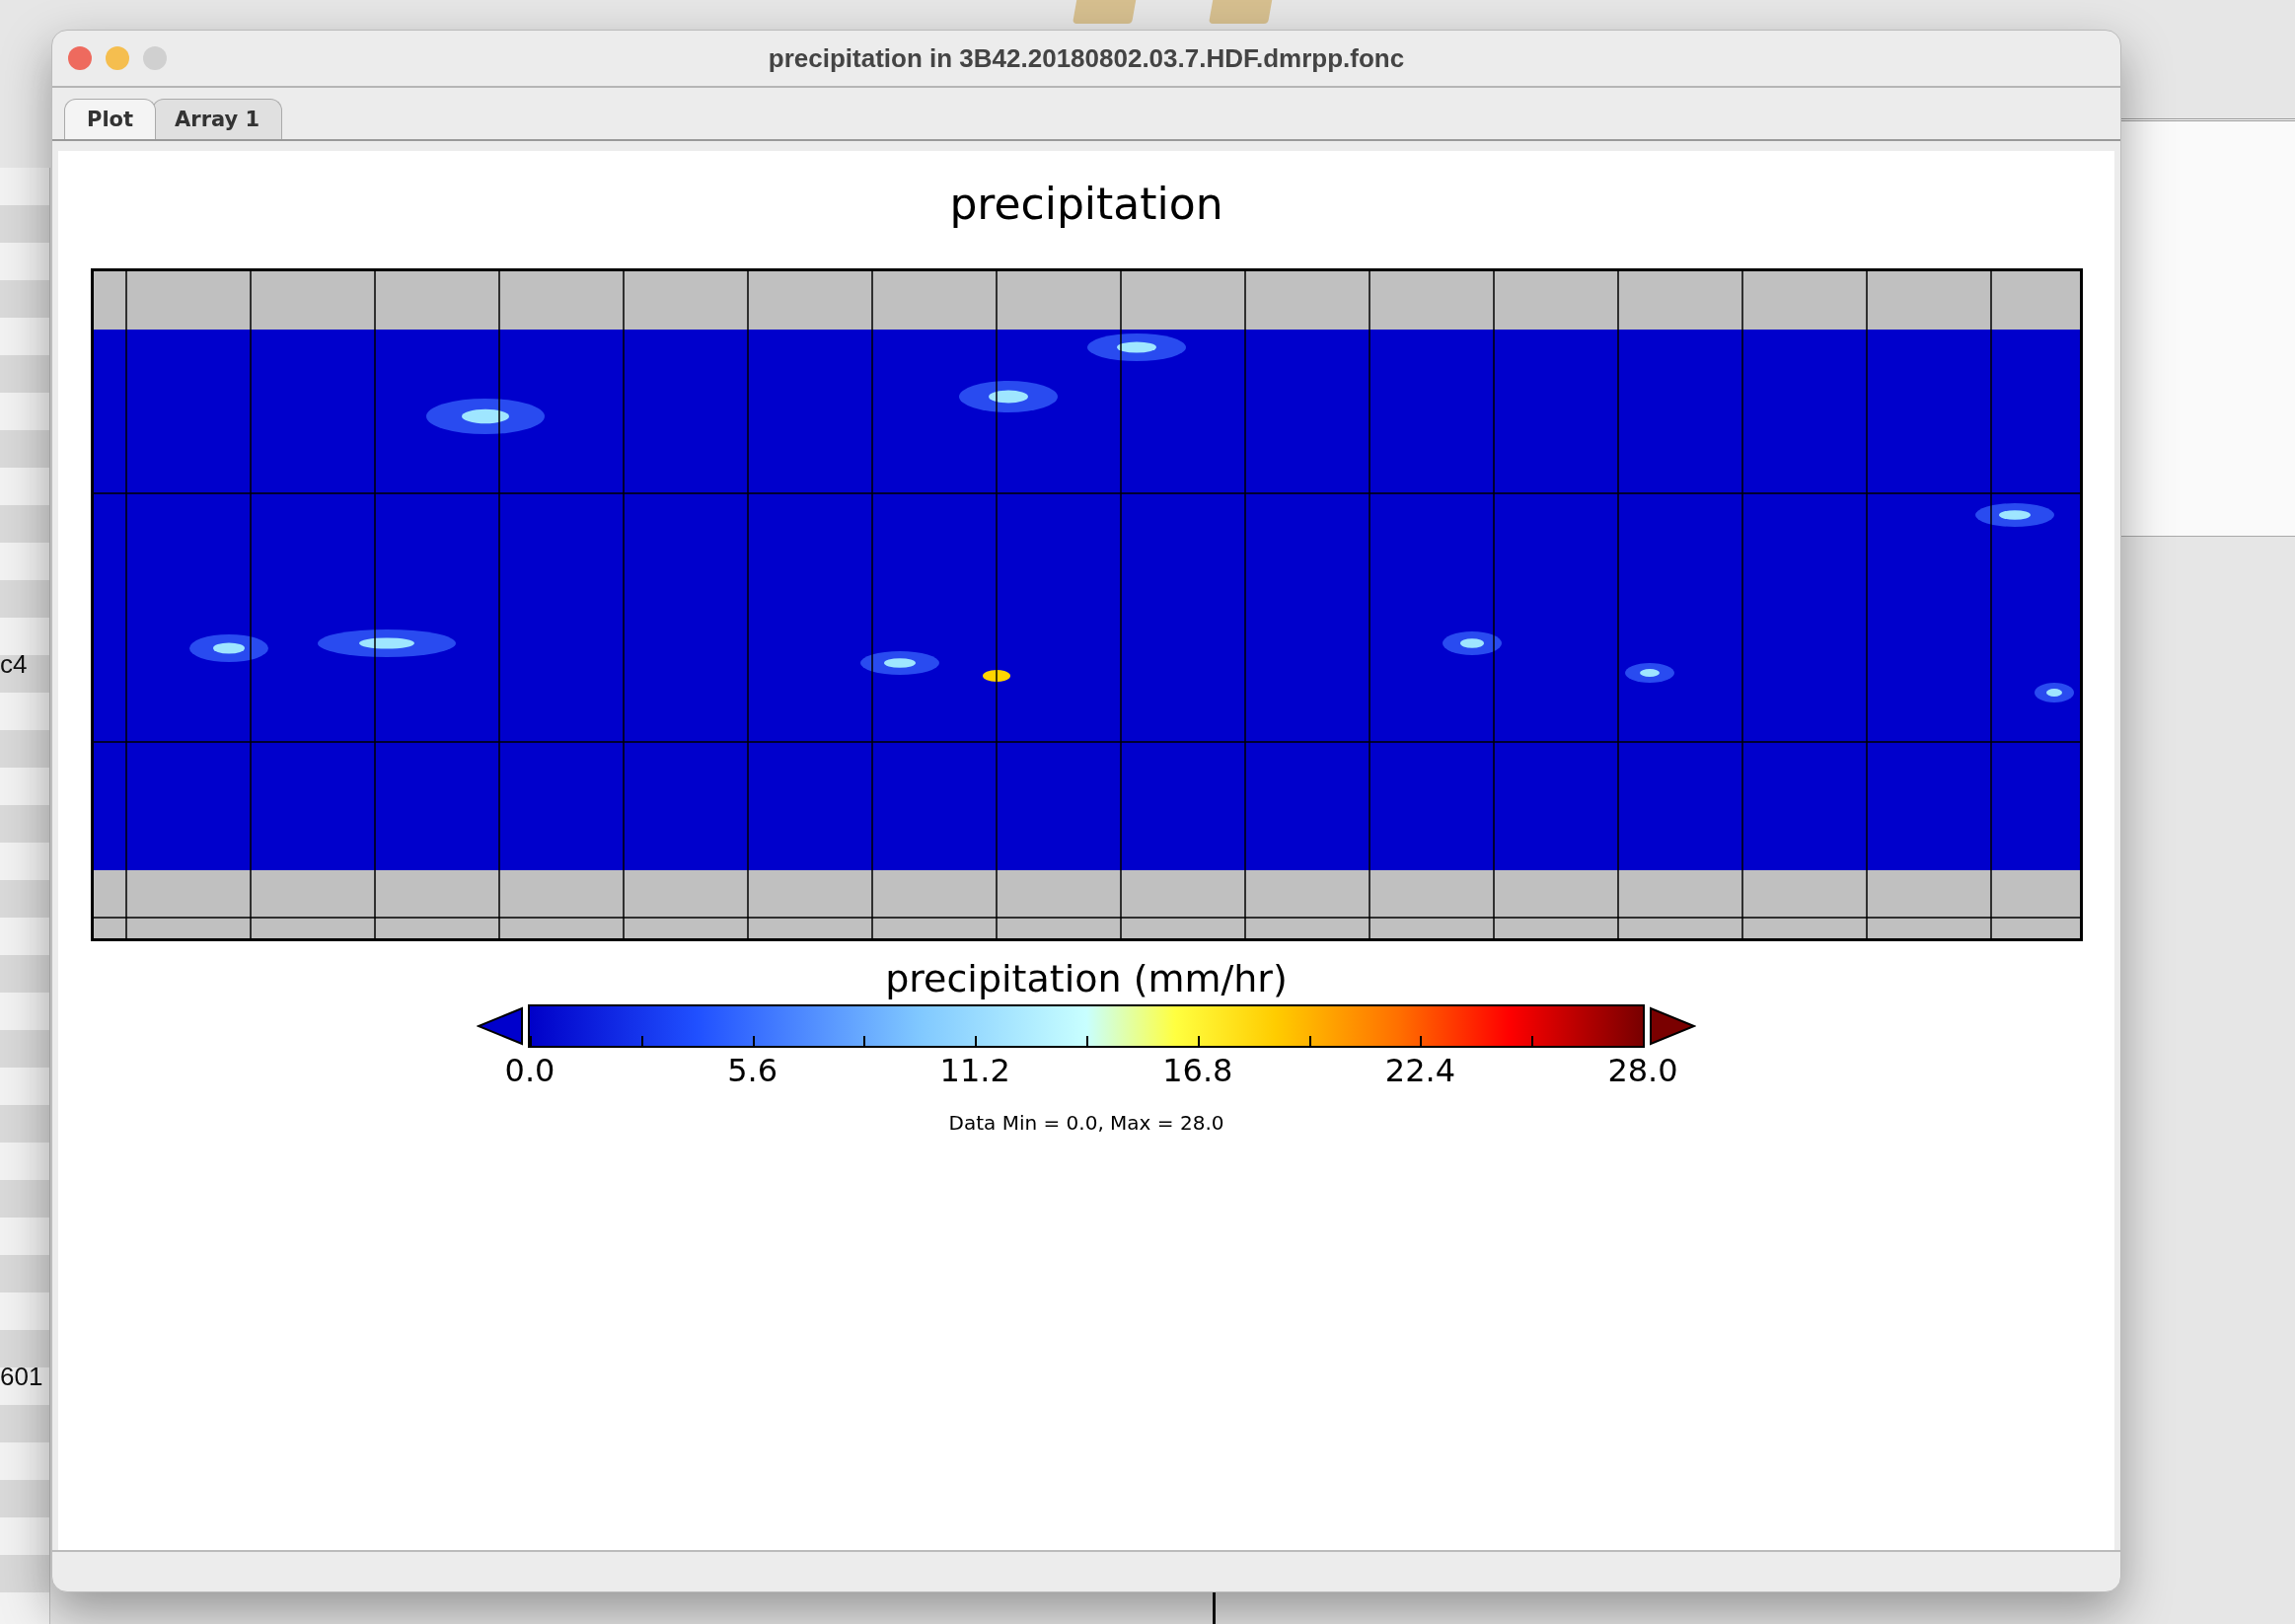  I want to click on colorbar-tick-label: 22.4, so click(1419, 1070).